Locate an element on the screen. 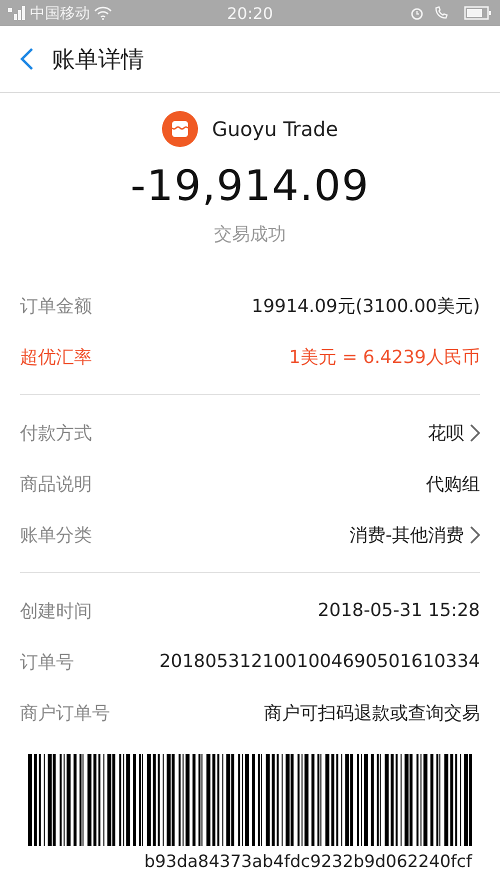  row-label: 订单号 is located at coordinates (47, 662).